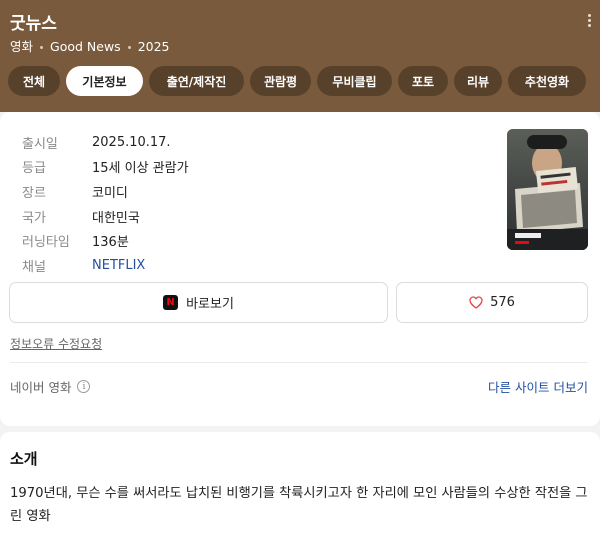  I want to click on movie-poster, so click(547, 189).